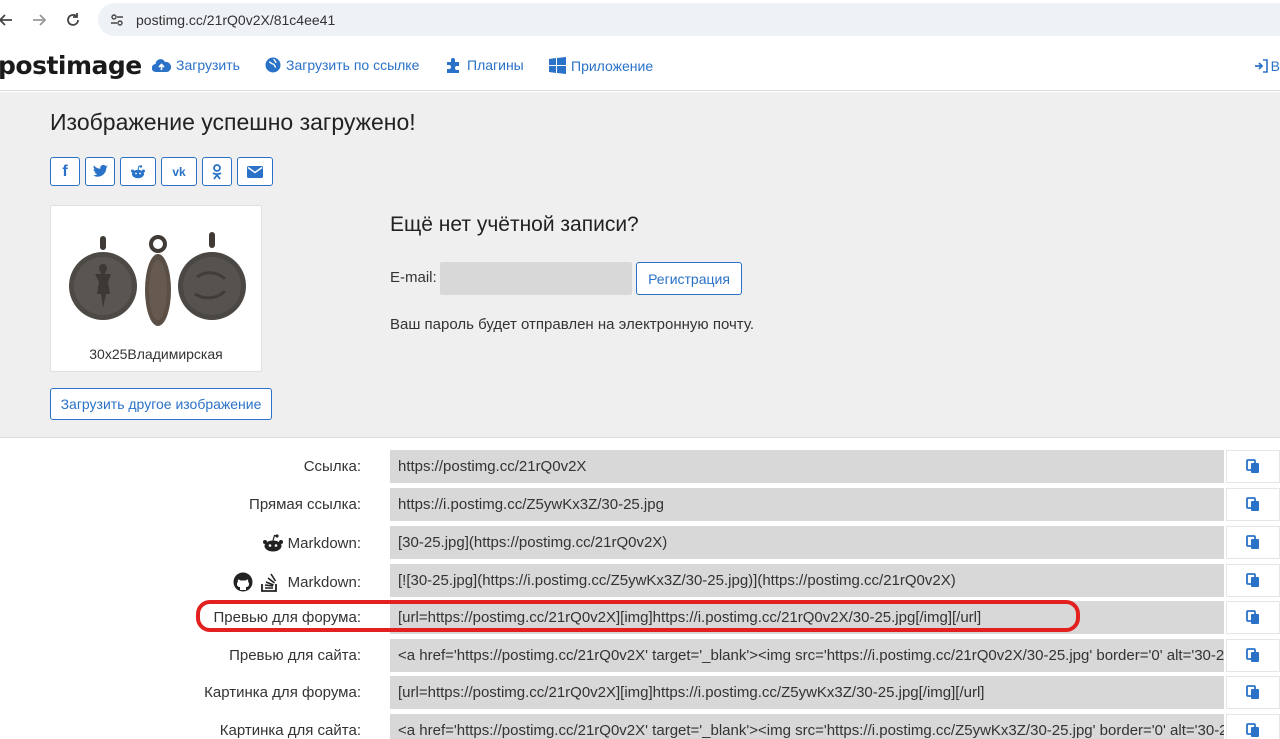 This screenshot has width=1280, height=739. What do you see at coordinates (243, 582) in the screenshot?
I see `github-icon` at bounding box center [243, 582].